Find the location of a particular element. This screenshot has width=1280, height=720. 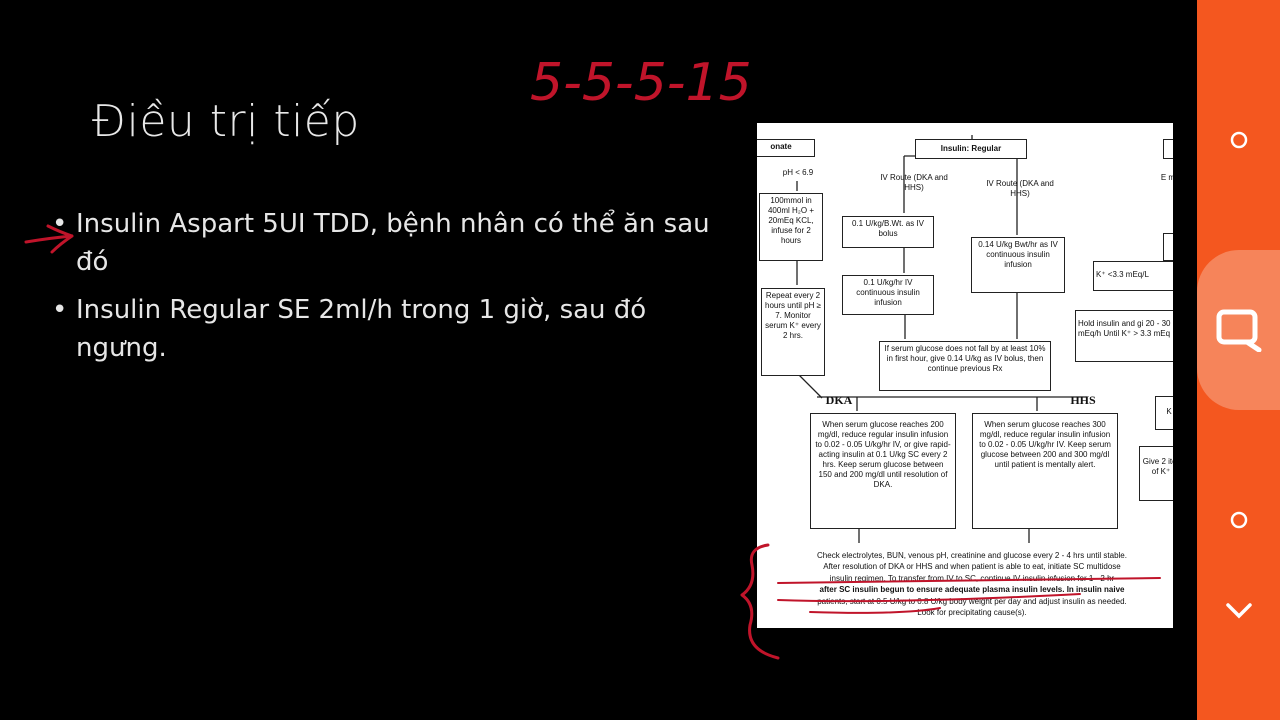

quote-button is located at coordinates (1238, 330).